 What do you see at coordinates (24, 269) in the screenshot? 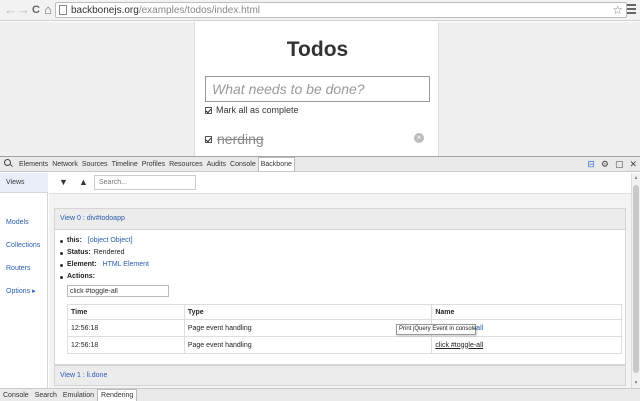
I see `sidebar-item-routers: Routers` at bounding box center [24, 269].